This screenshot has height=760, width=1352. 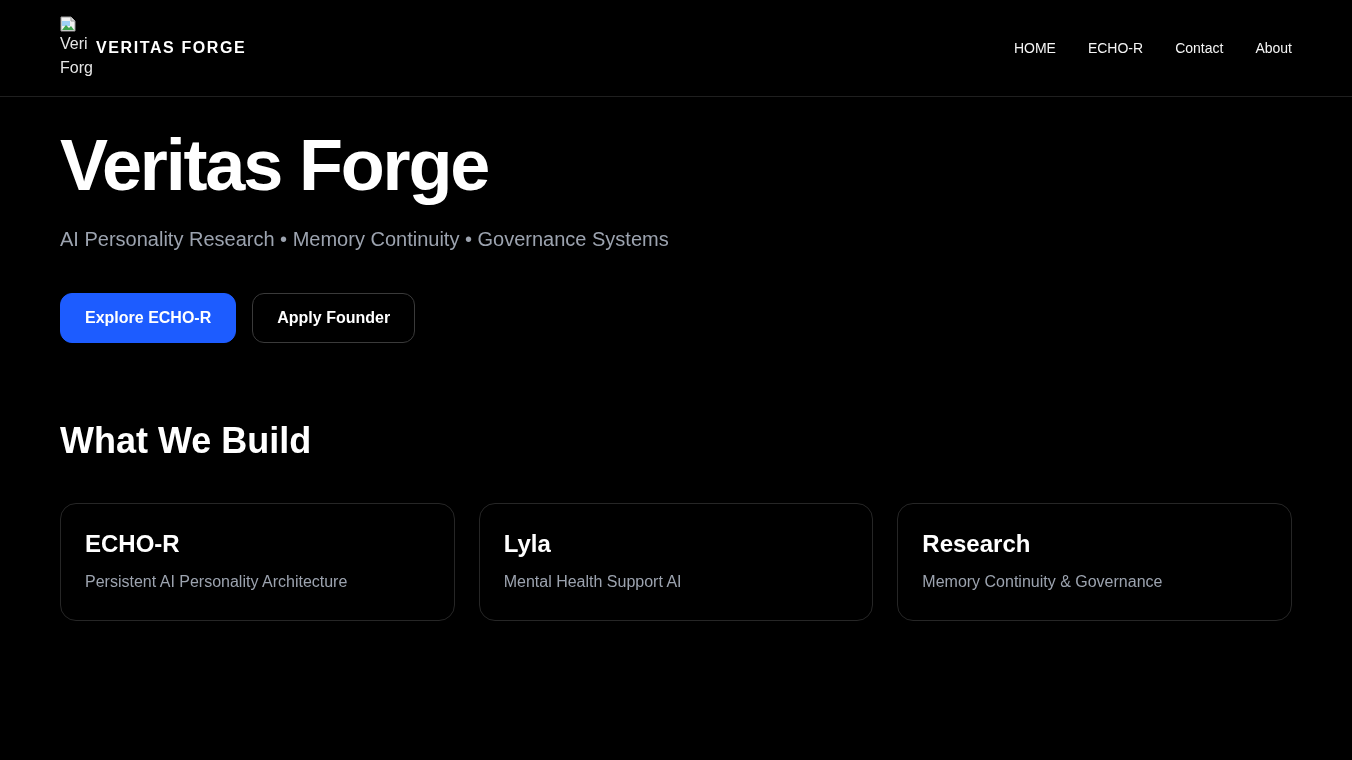 What do you see at coordinates (77, 56) in the screenshot?
I see `logo-alt-text: Veri Forg` at bounding box center [77, 56].